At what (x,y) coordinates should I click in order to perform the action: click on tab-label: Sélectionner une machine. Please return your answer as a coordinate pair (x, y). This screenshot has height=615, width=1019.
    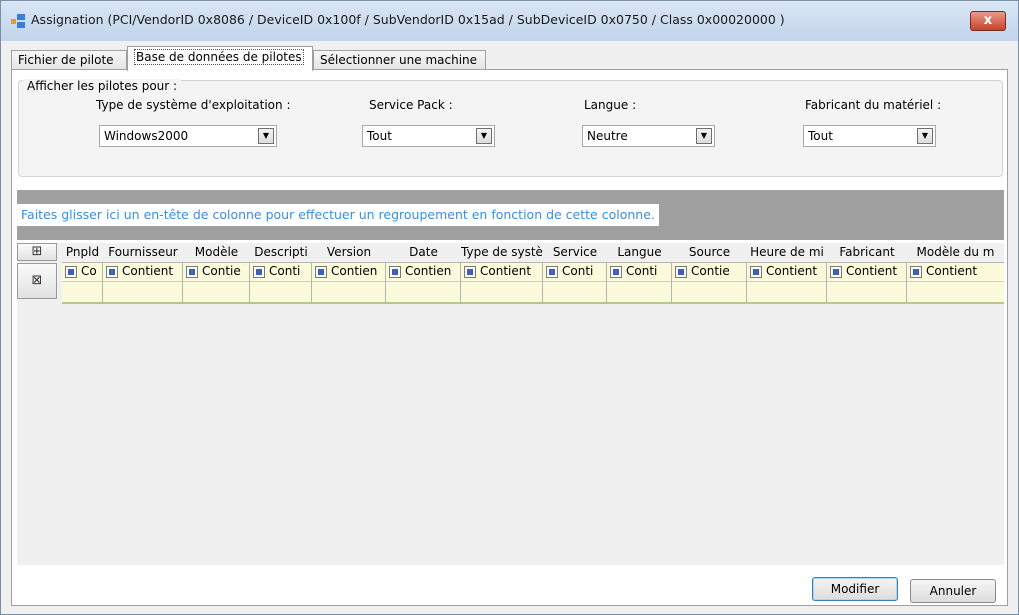
    Looking at the image, I should click on (399, 60).